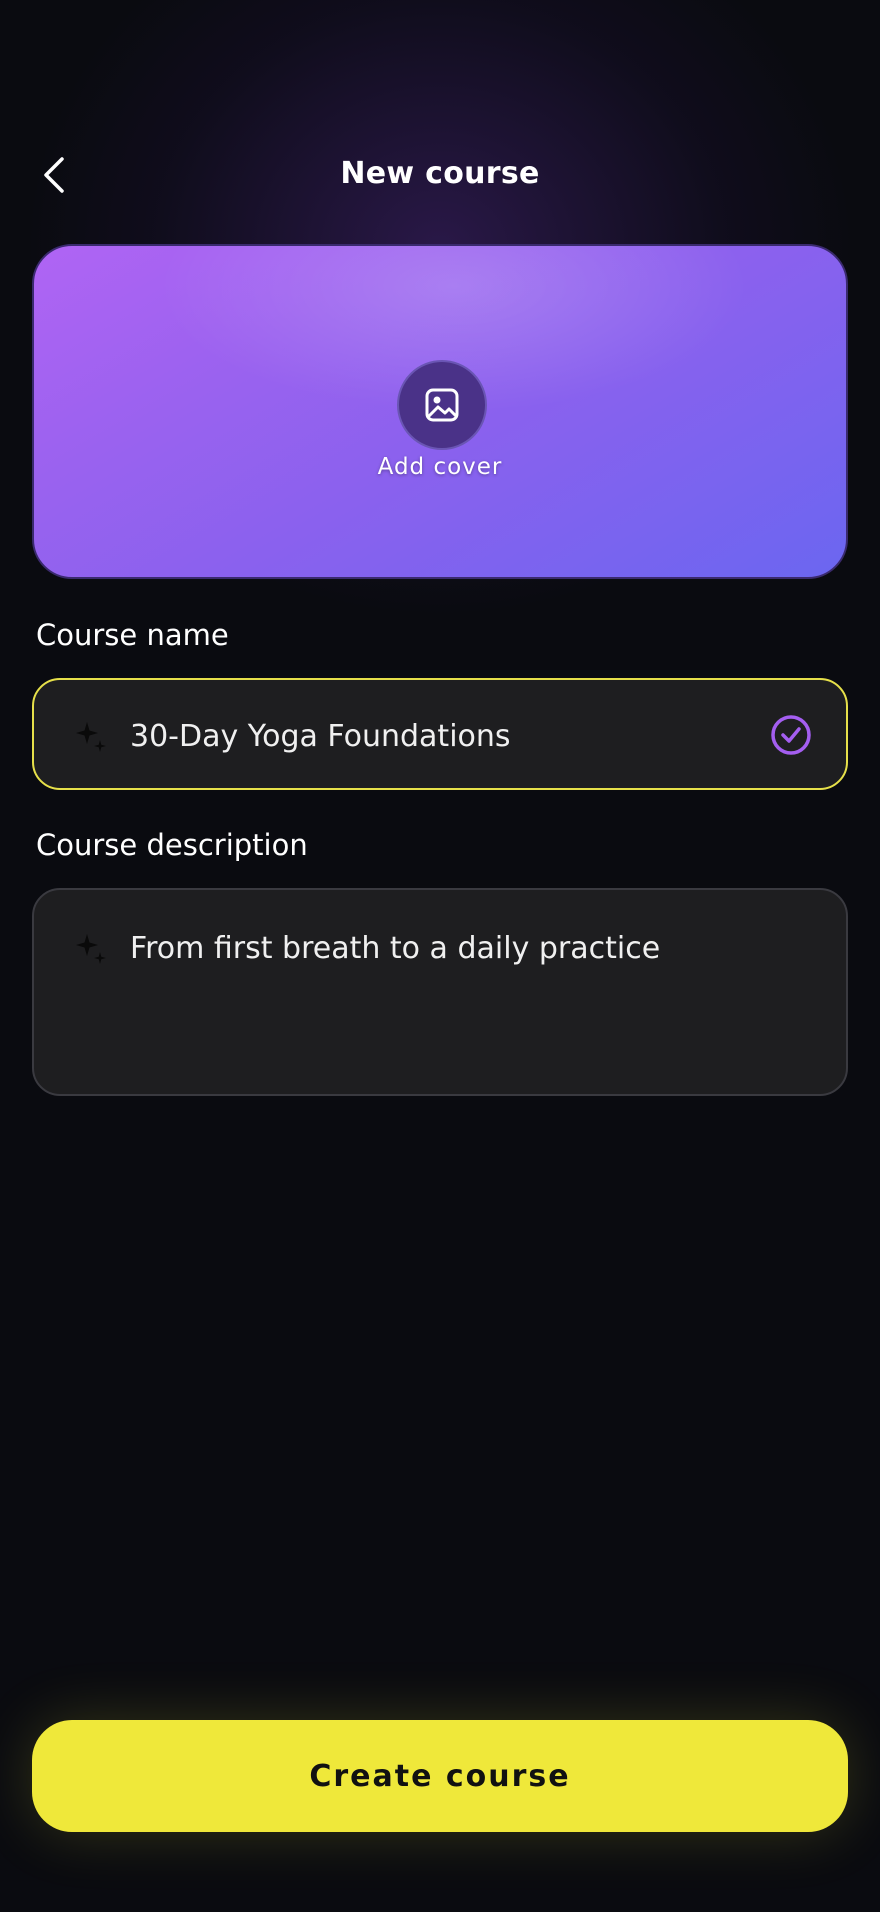 This screenshot has height=1912, width=880. Describe the element at coordinates (440, 992) in the screenshot. I see `course-description-input: From first breath to a daily practice` at that location.